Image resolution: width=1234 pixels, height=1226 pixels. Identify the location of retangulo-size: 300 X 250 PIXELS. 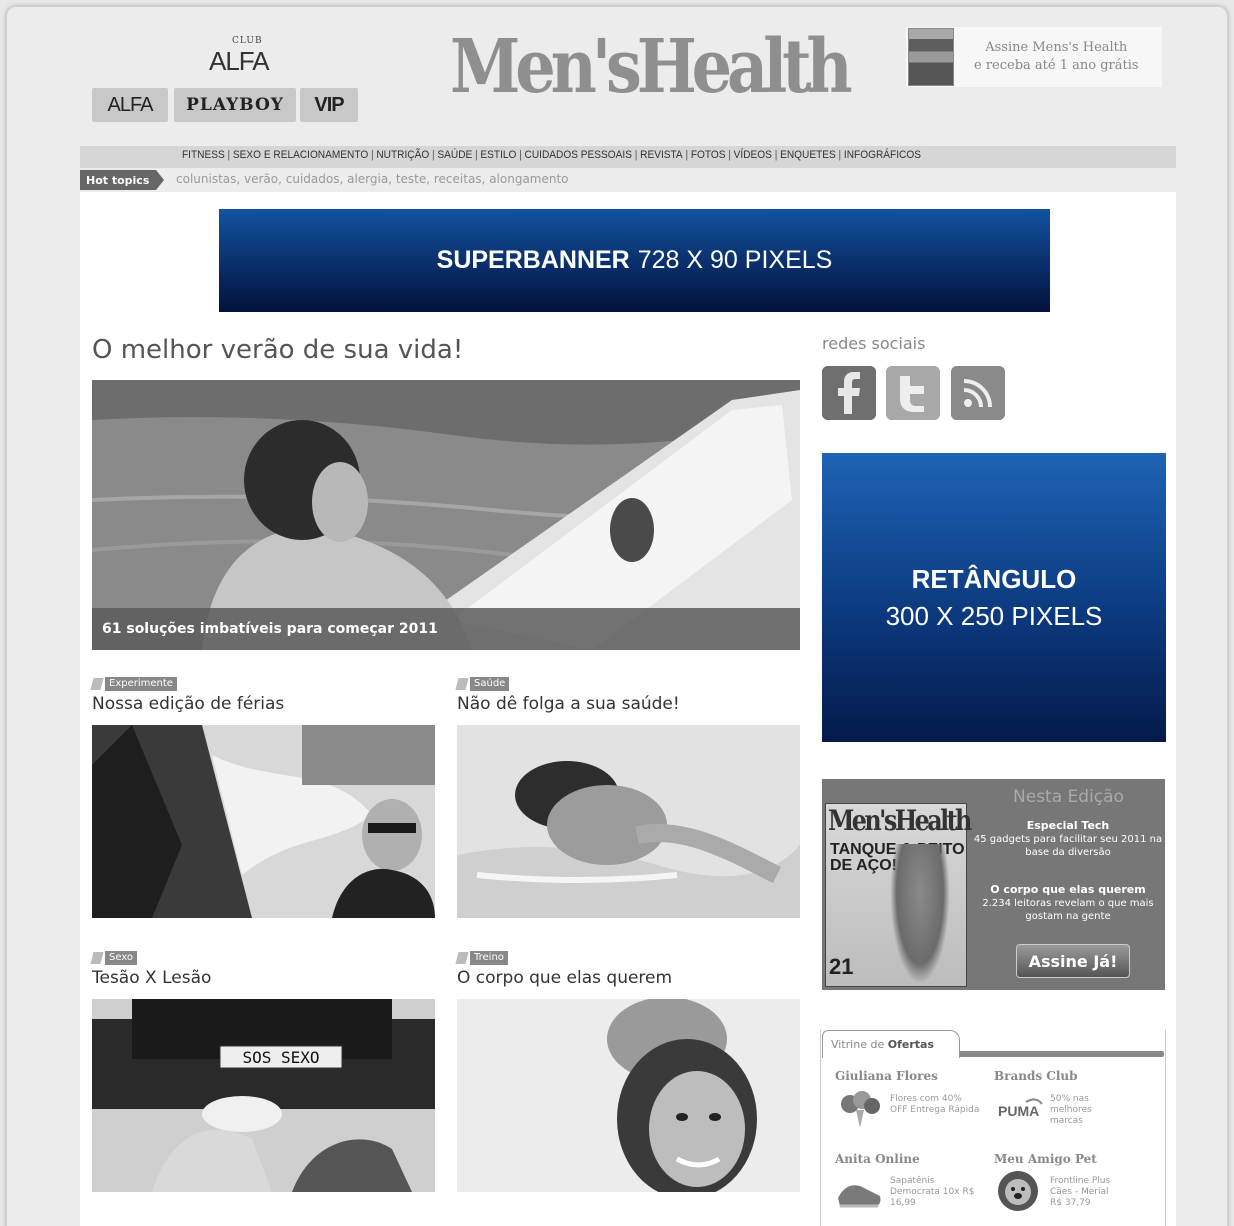
(994, 615).